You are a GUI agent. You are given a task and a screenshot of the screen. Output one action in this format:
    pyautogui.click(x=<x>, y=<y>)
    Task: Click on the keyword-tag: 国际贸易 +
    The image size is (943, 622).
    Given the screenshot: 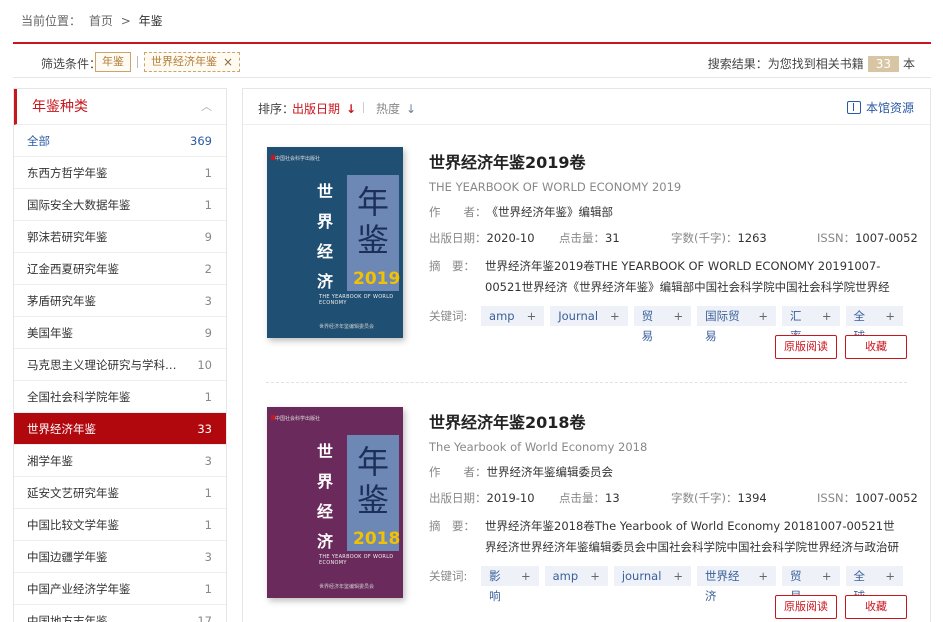 What is the action you would take?
    pyautogui.click(x=737, y=324)
    